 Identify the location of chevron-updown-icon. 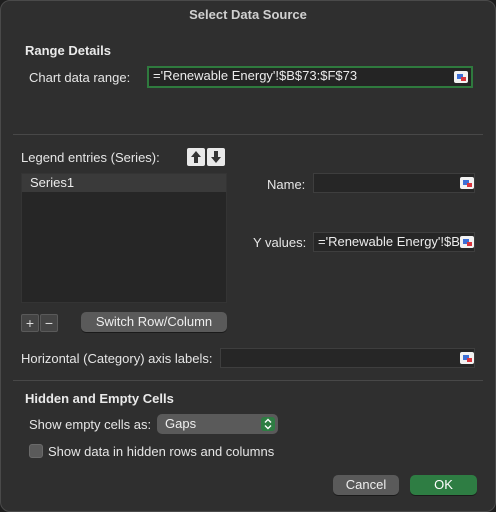
(268, 424).